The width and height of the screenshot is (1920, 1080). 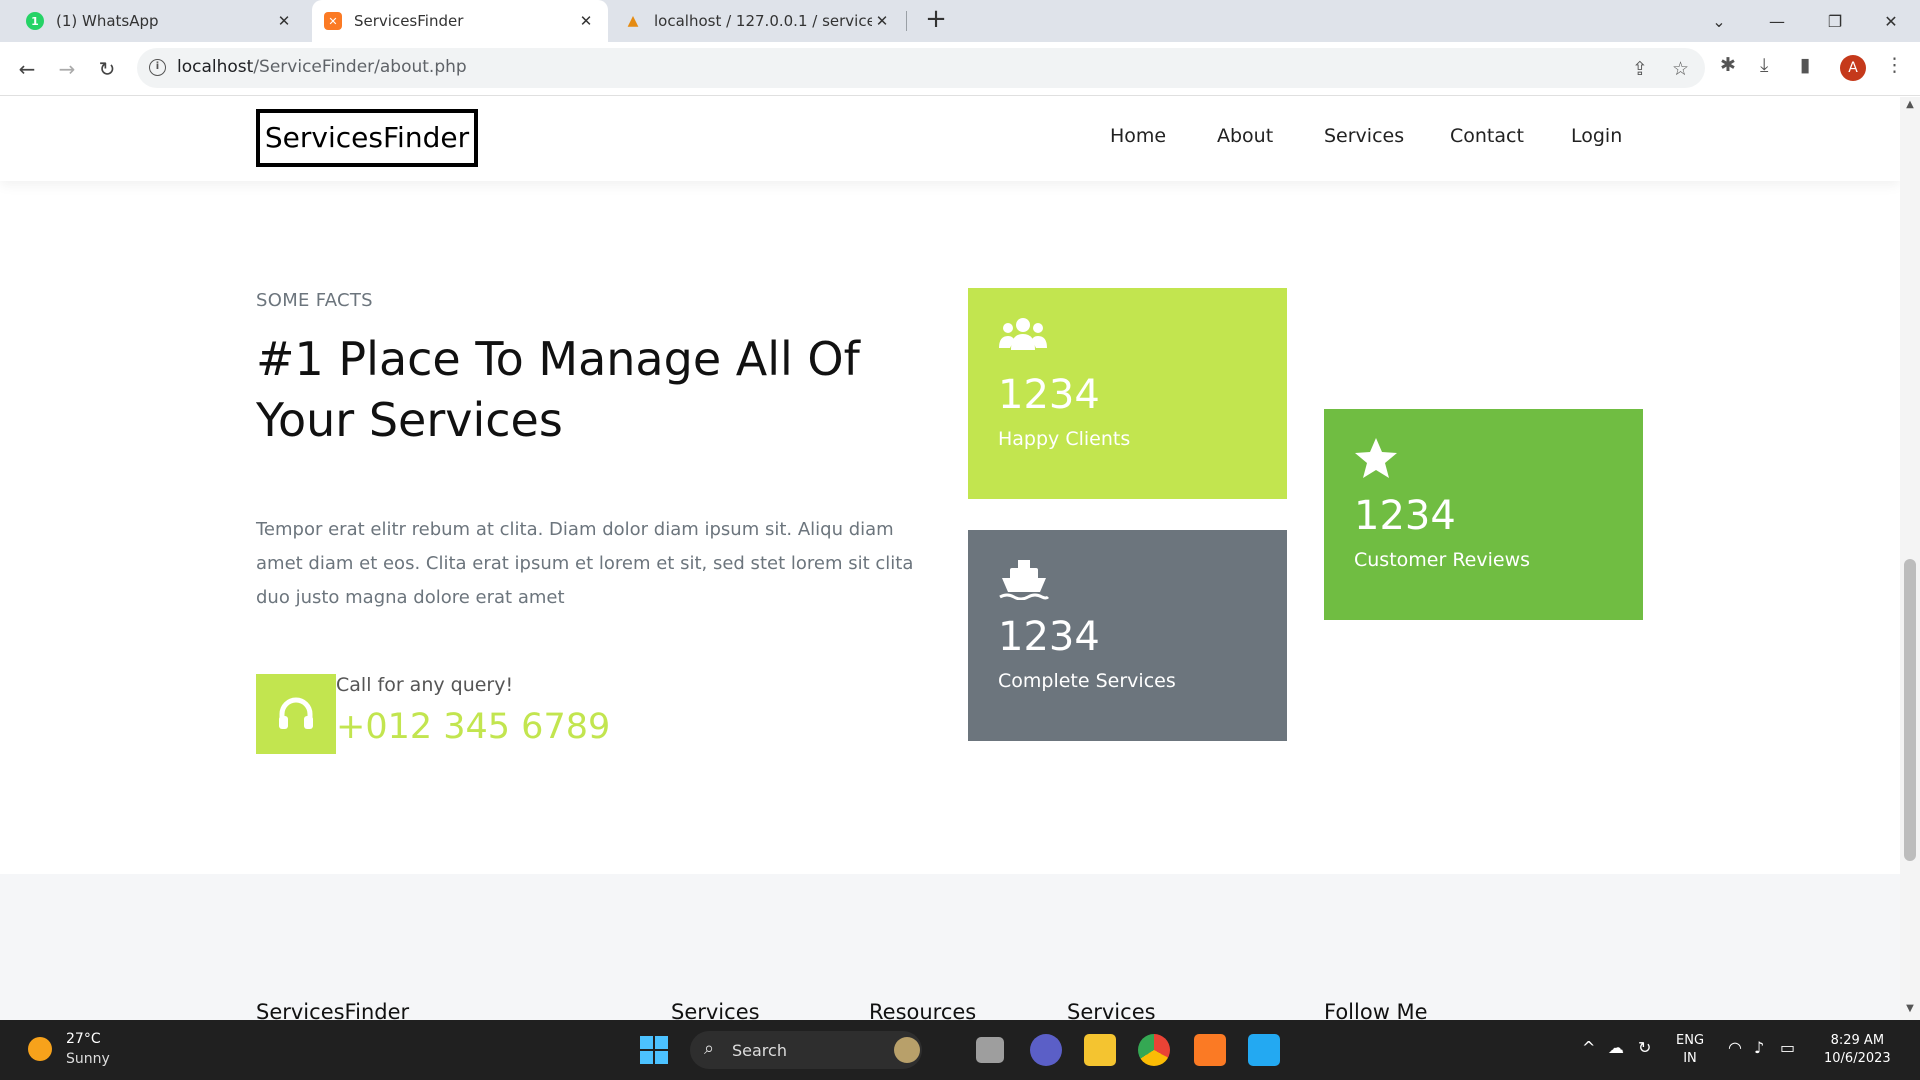 I want to click on wifi-icon: ◠, so click(x=1735, y=1047).